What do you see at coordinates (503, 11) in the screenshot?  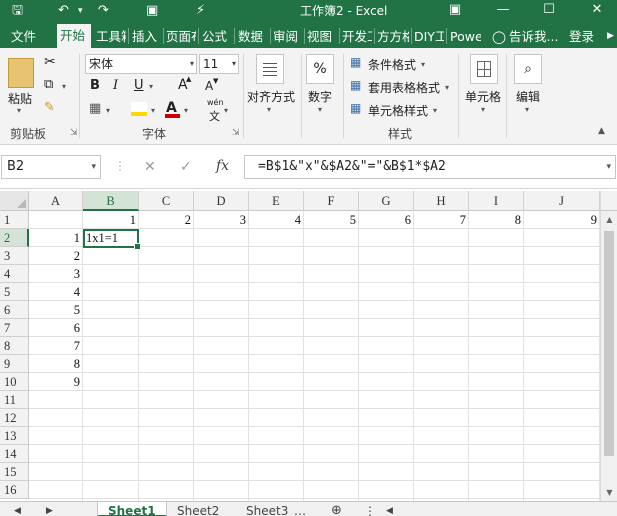 I see `minimize-button: —` at bounding box center [503, 11].